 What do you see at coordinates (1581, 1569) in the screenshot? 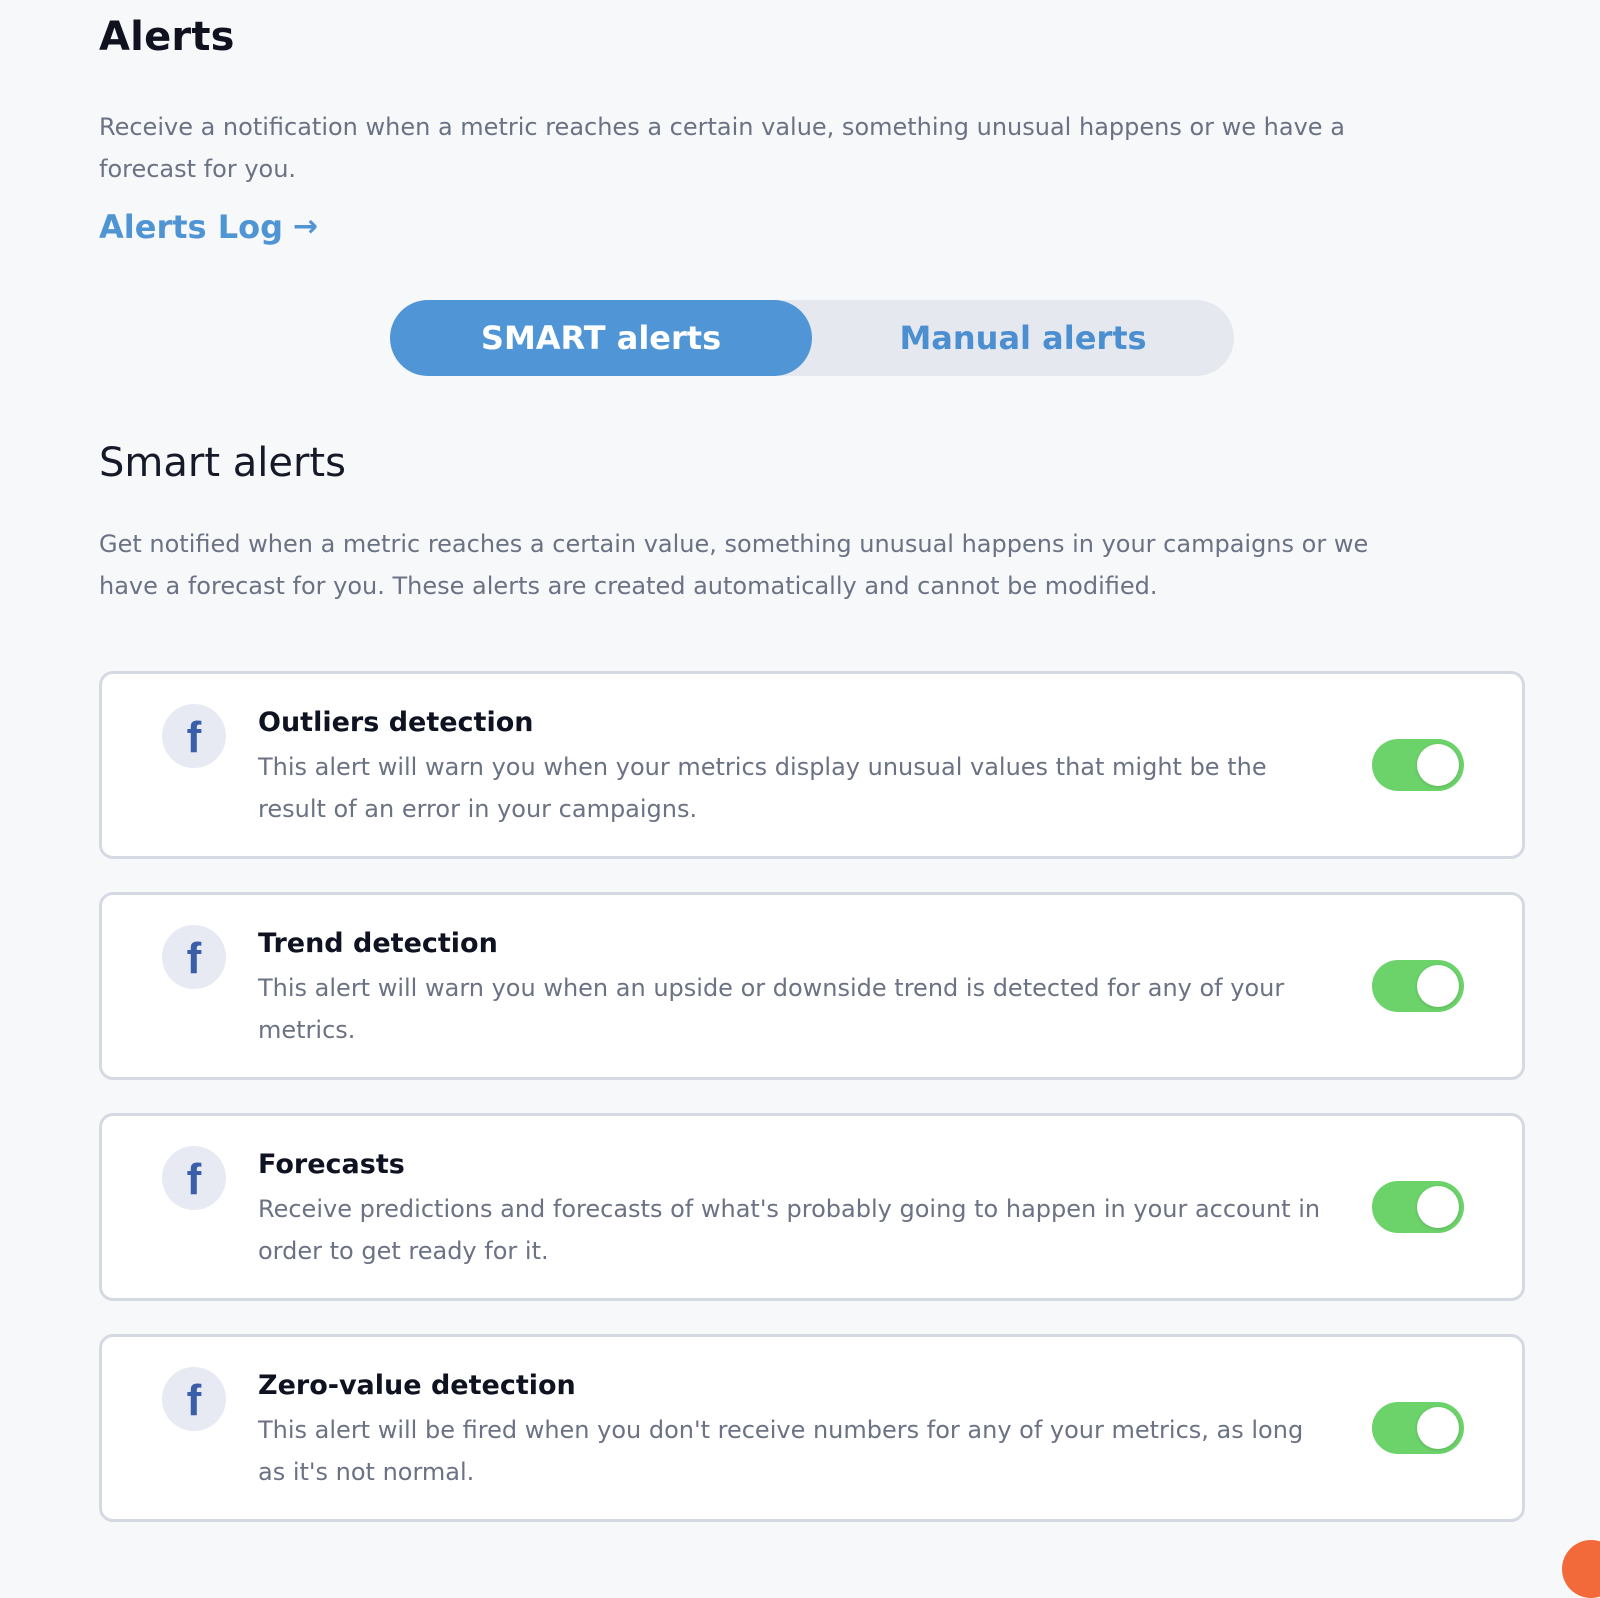
I see `chat-widget-button` at bounding box center [1581, 1569].